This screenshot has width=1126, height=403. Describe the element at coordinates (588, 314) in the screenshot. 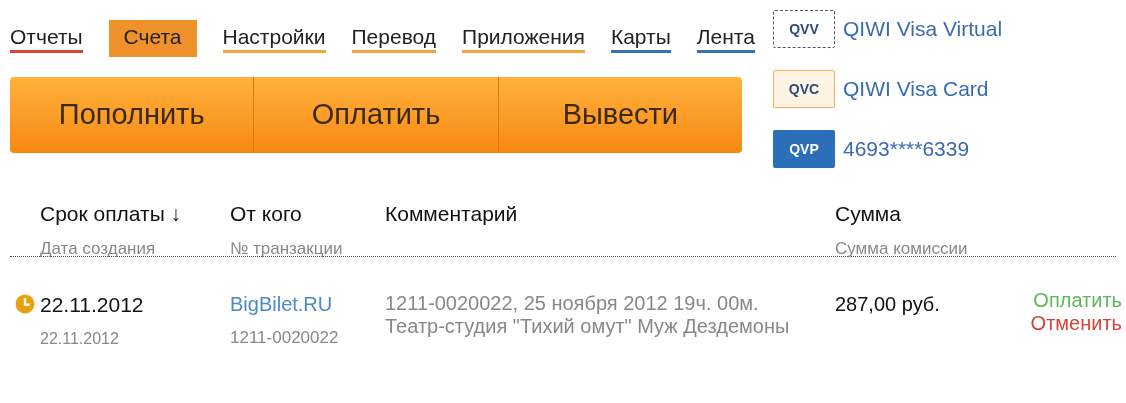

I see `comment-text: 1211-0020022, 25 ноября 2012 19ч. 00м. Театр-студия "Тихий омут" Муж Дездемоны` at that location.